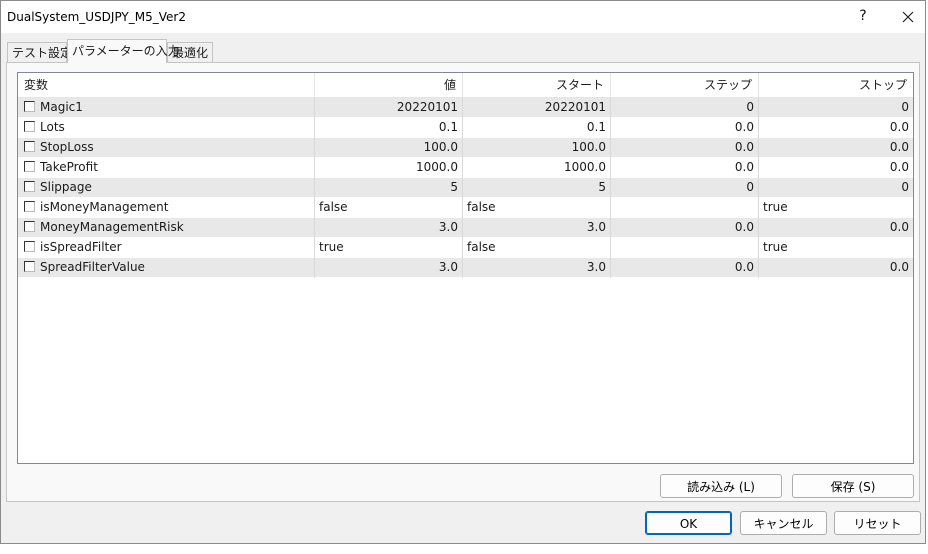 This screenshot has height=554, width=928. I want to click on variable-name: SpreadFilterValue, so click(92, 267).